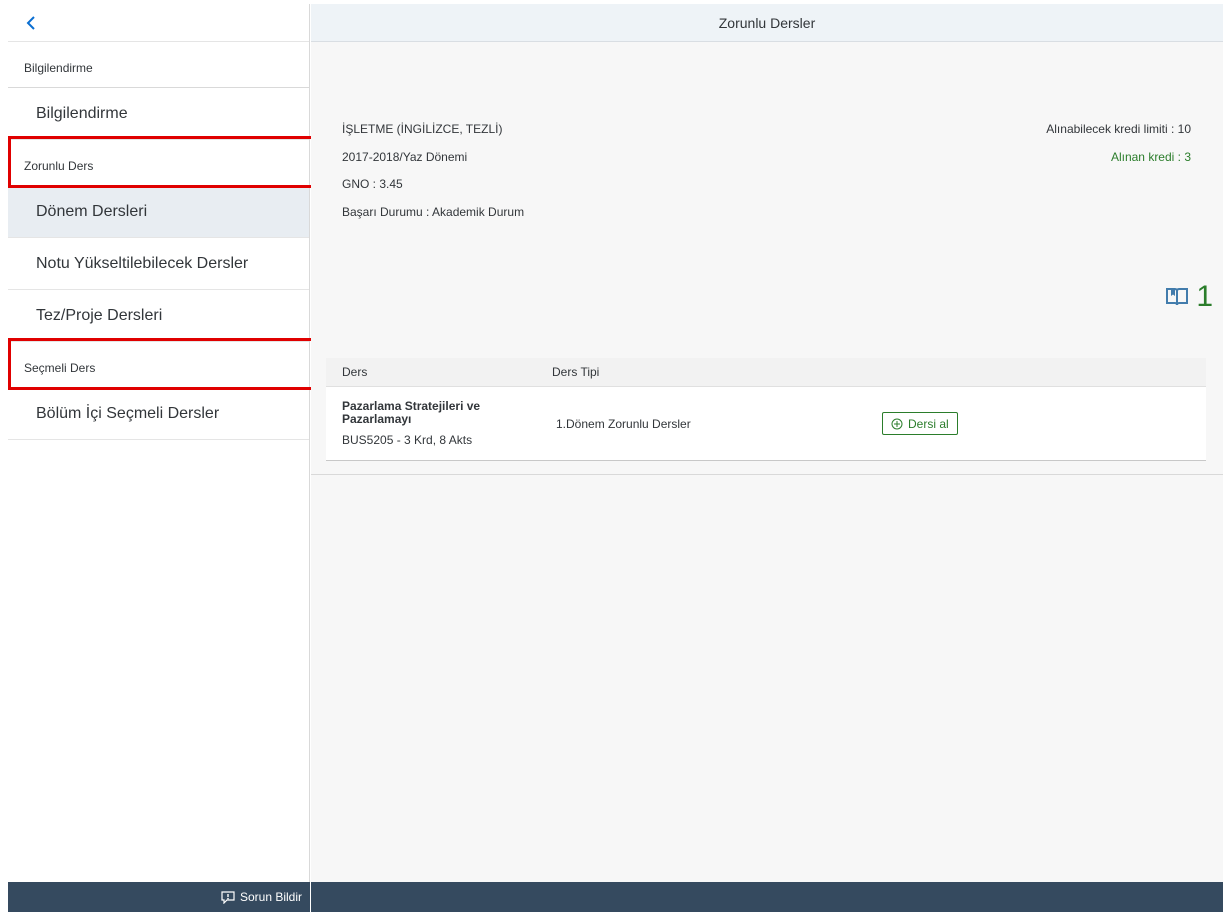  What do you see at coordinates (158, 65) in the screenshot?
I see `group-label-bilgilendirme: Bilgilendirme` at bounding box center [158, 65].